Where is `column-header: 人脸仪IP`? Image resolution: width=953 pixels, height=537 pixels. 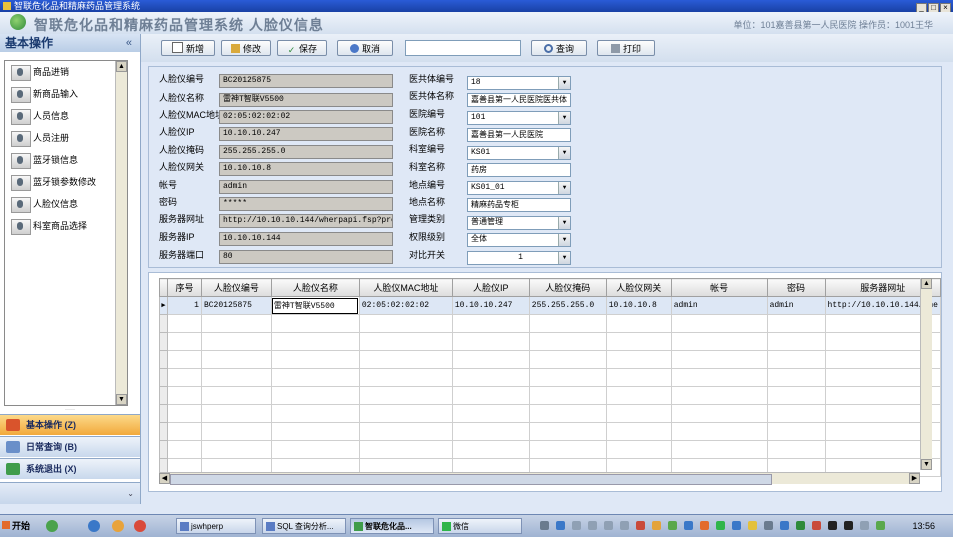 column-header: 人脸仪IP is located at coordinates (490, 287).